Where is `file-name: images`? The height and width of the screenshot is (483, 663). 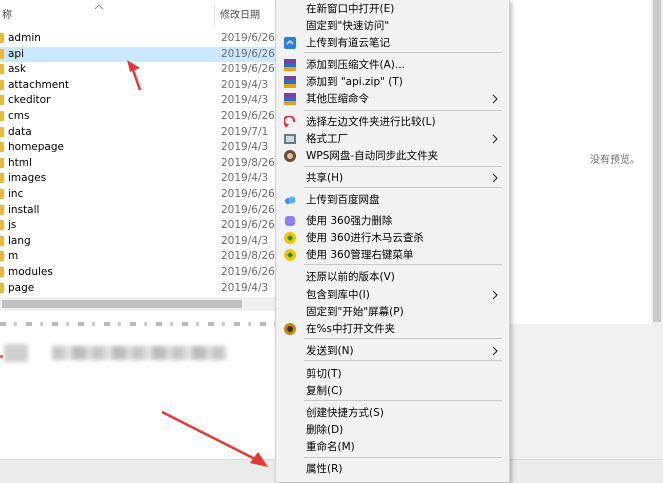
file-name: images is located at coordinates (27, 178).